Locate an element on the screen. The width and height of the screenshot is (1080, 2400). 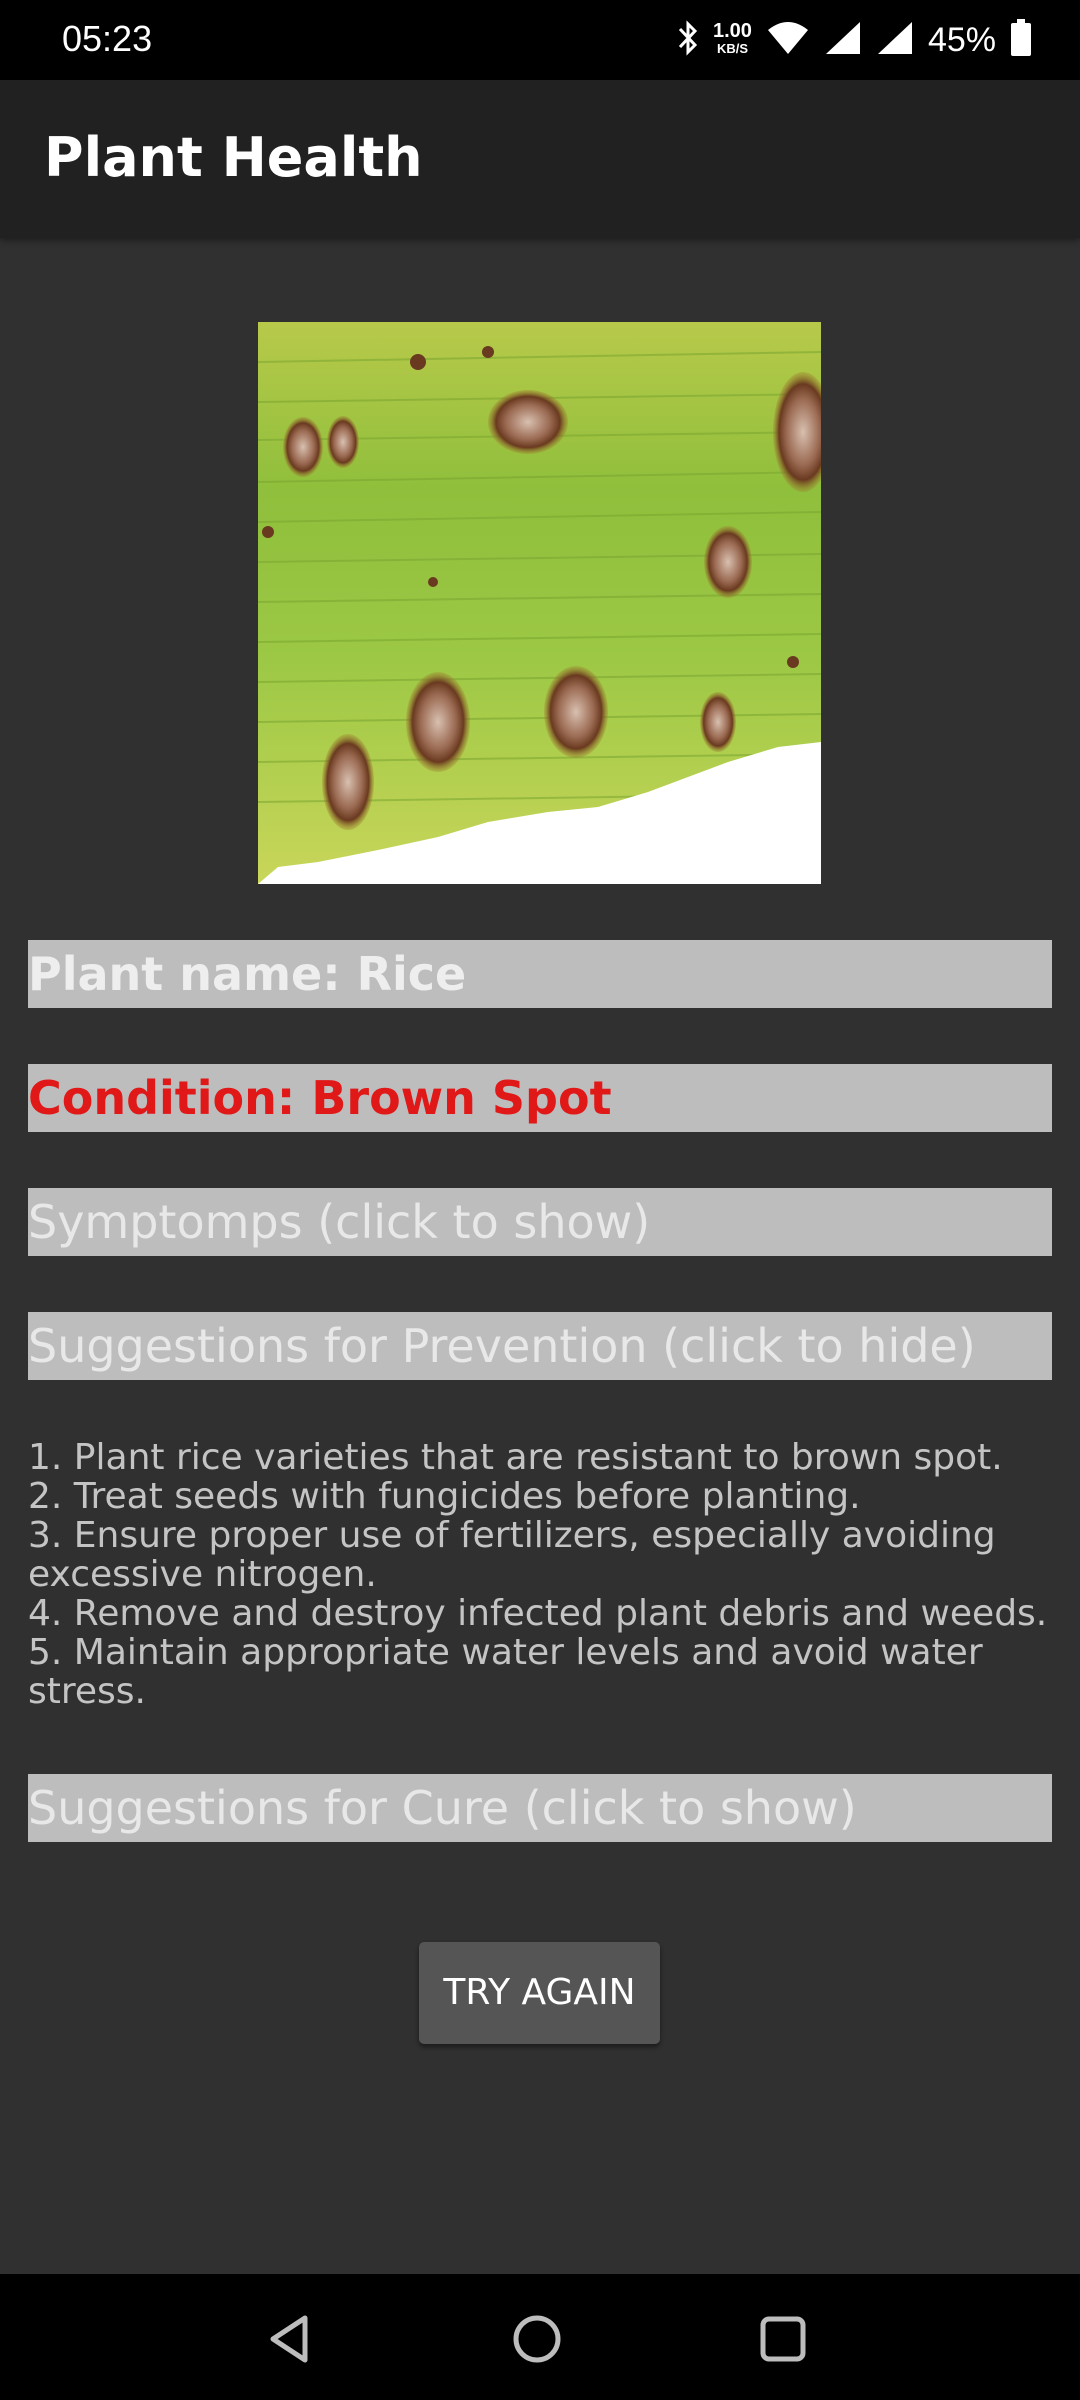
cure-toggle: Suggestions for Cure (click to show) is located at coordinates (540, 1808).